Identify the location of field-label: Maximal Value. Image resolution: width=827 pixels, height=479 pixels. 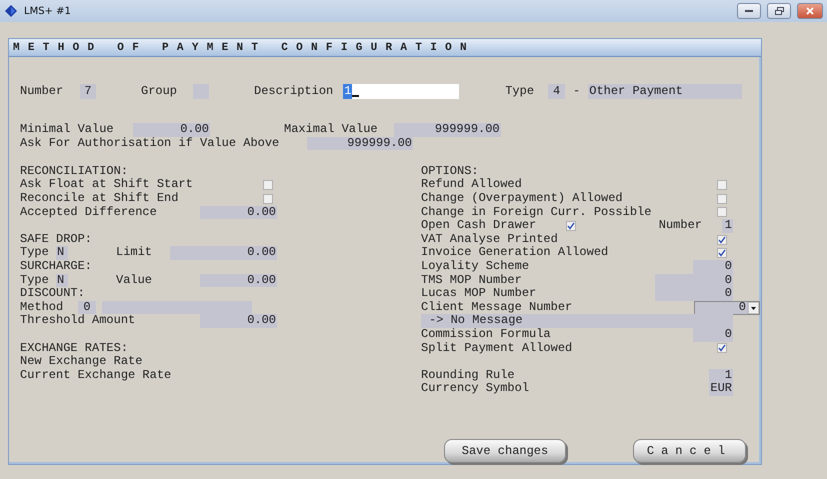
(331, 130).